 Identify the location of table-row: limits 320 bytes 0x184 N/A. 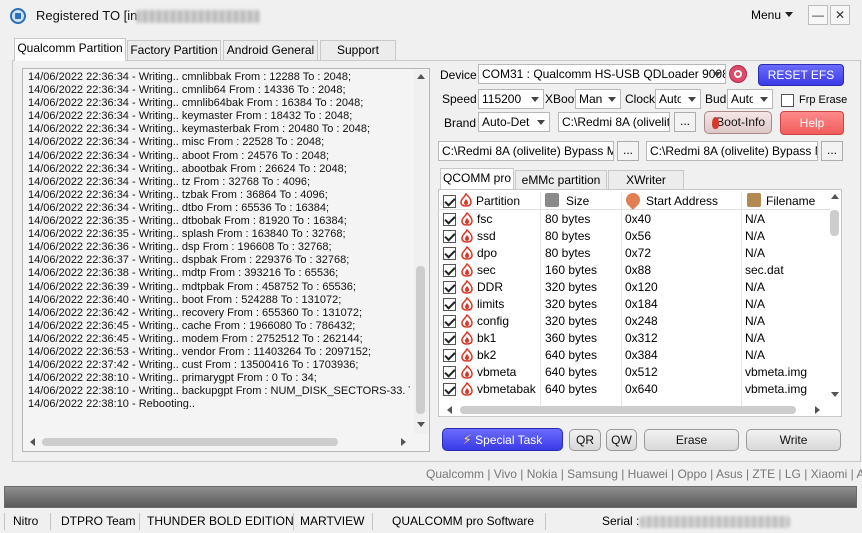
(634, 304).